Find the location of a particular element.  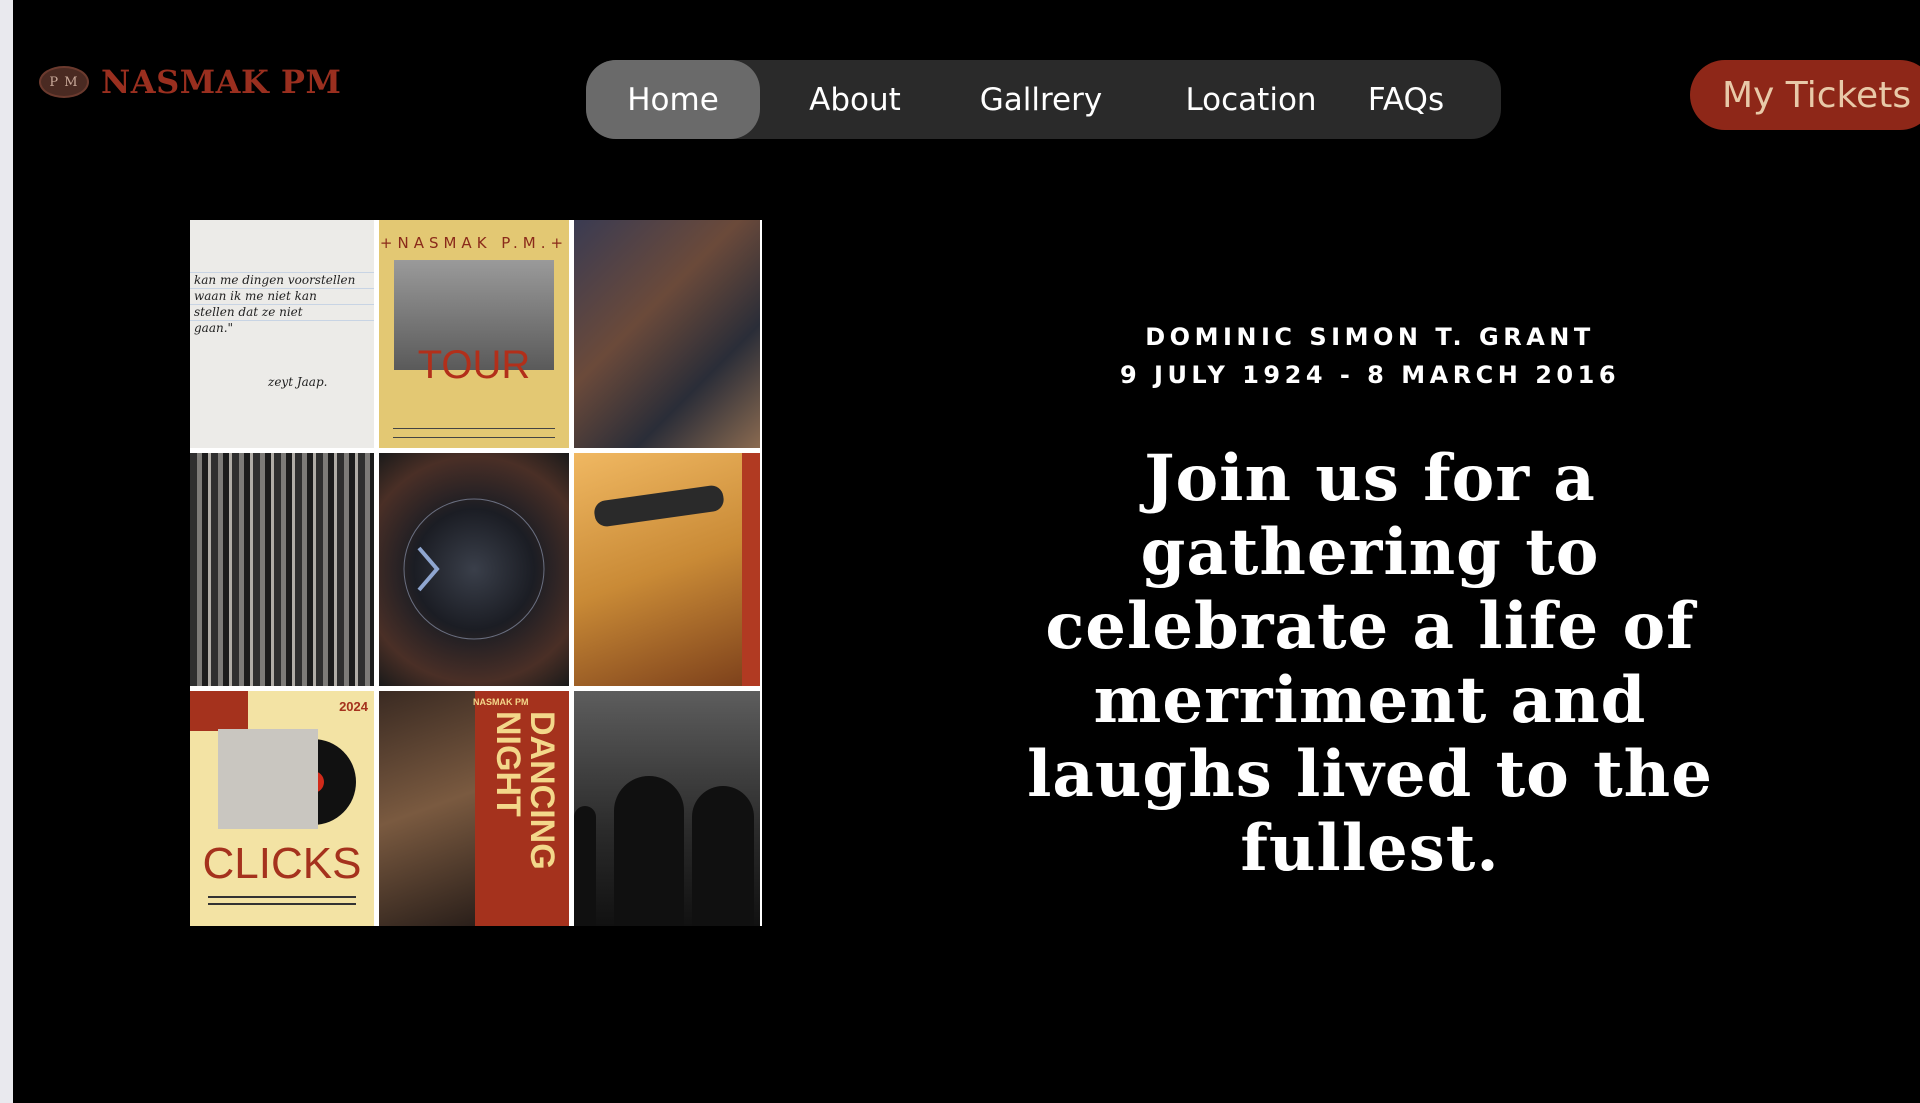

record-sleeve is located at coordinates (268, 779).